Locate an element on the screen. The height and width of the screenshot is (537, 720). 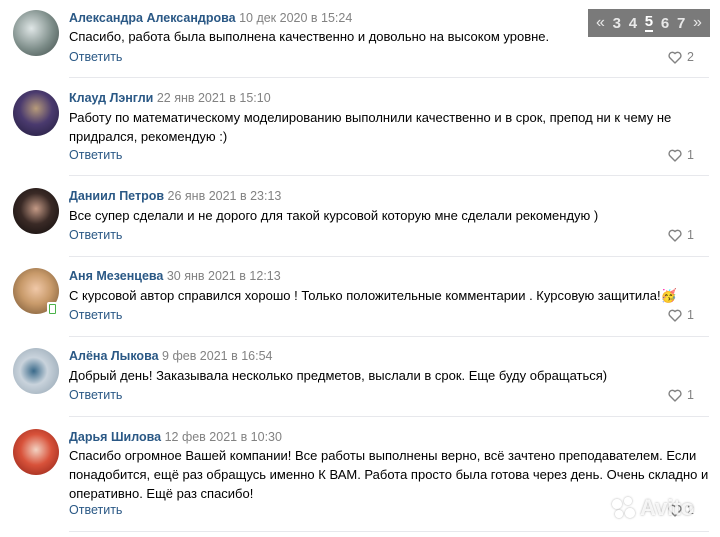
comment-header: Даниил Петров 26 янв 2021 в 23:13 is located at coordinates (175, 196).